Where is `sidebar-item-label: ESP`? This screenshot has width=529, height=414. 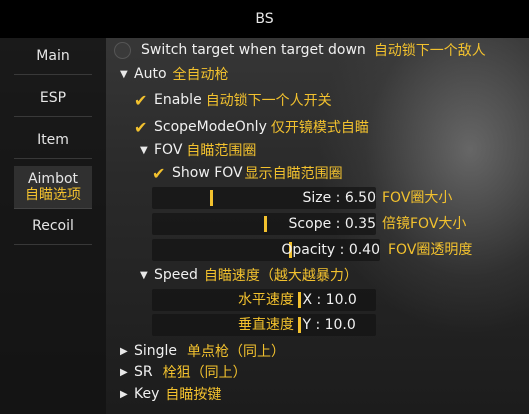
sidebar-item-label: ESP is located at coordinates (53, 98).